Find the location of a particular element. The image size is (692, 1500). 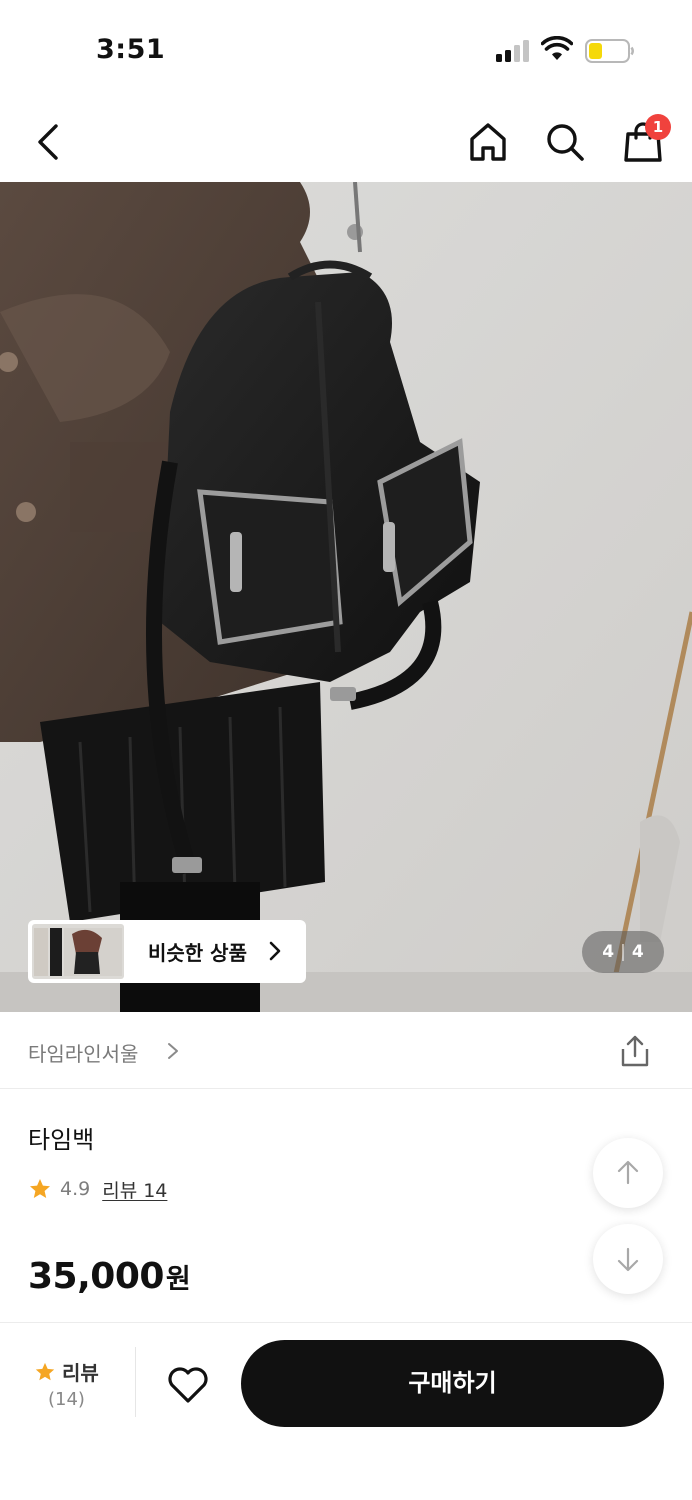

seller-name-link: 타임라인서울 is located at coordinates (83, 1052).